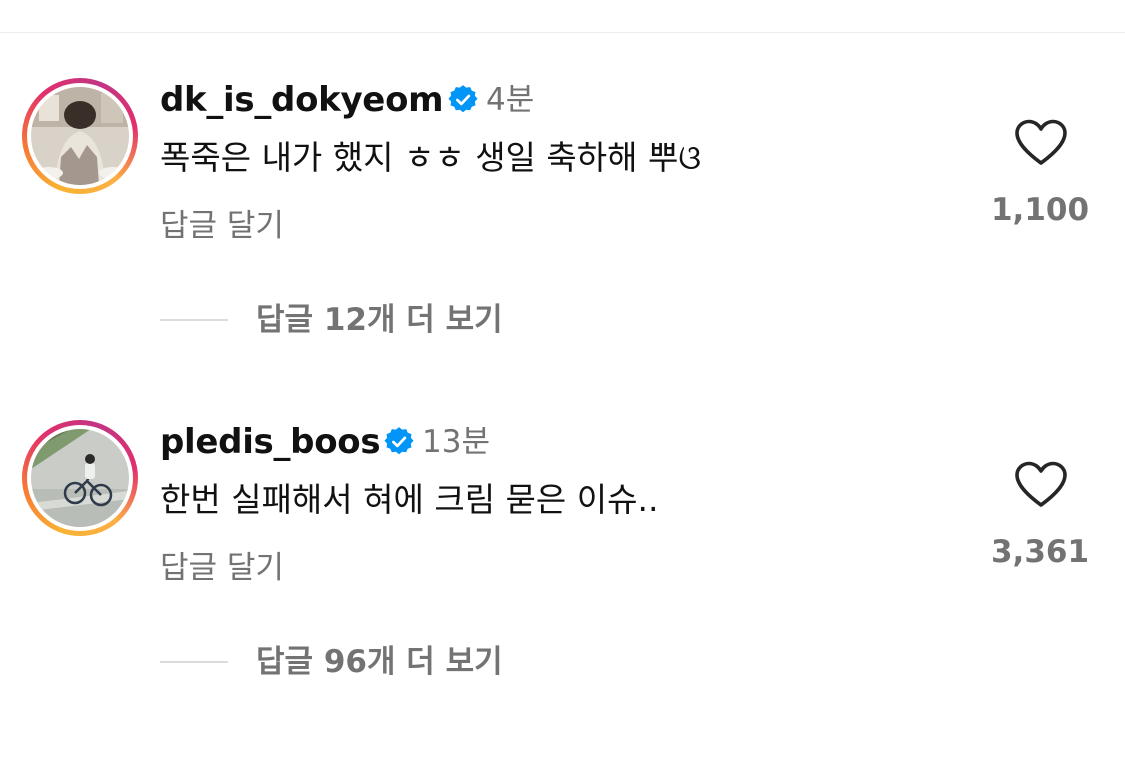  Describe the element at coordinates (510, 100) in the screenshot. I see `comment-time: 4분` at that location.